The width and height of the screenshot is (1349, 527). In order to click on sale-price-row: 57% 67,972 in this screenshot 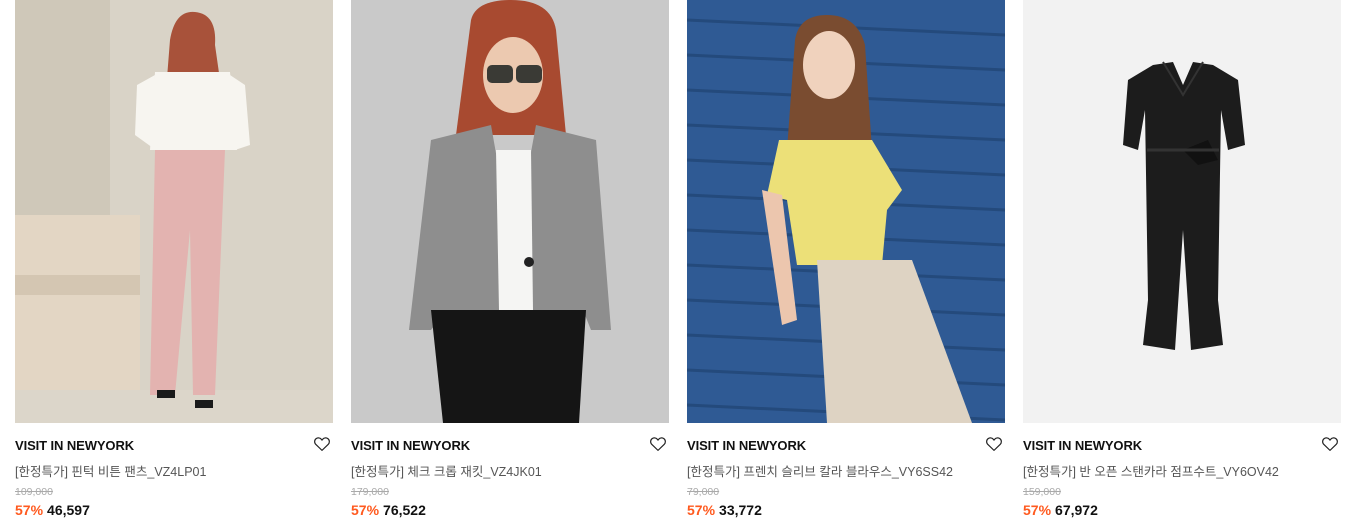, I will do `click(1060, 510)`.